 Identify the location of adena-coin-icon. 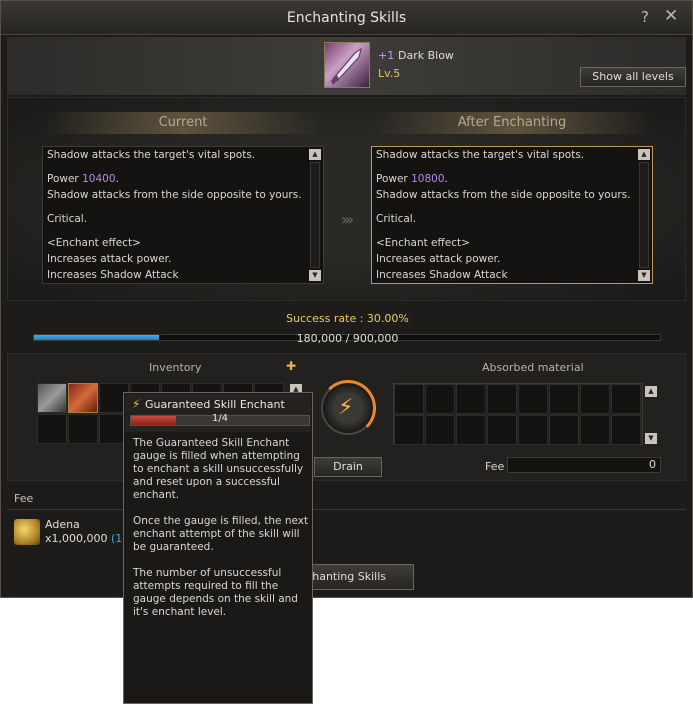
(27, 532).